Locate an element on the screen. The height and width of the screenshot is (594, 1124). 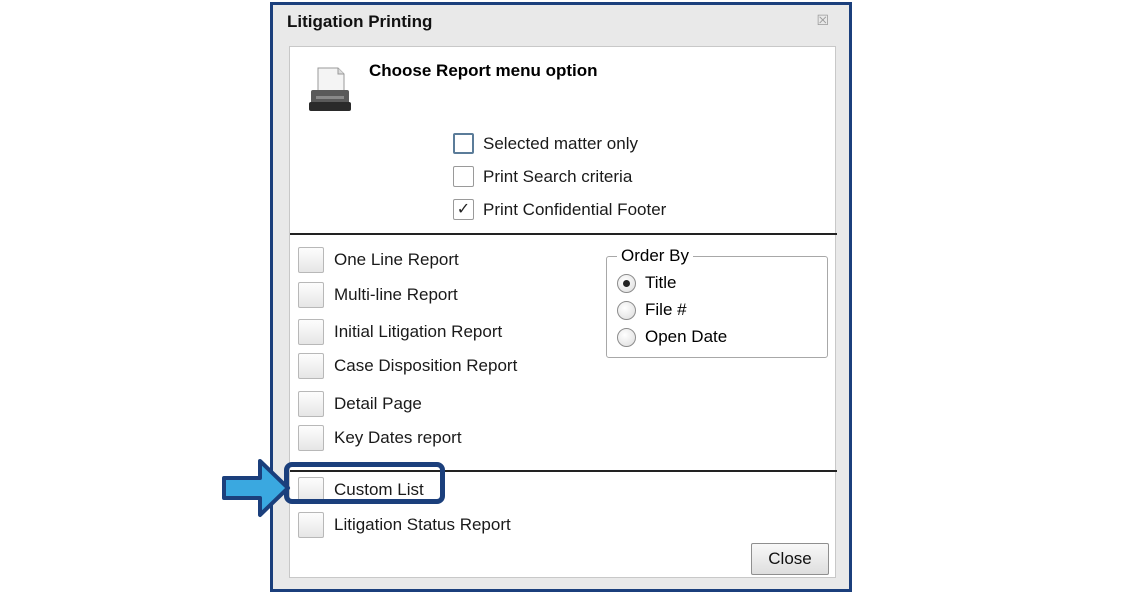
selected-matter-checkbox is located at coordinates (463, 143).